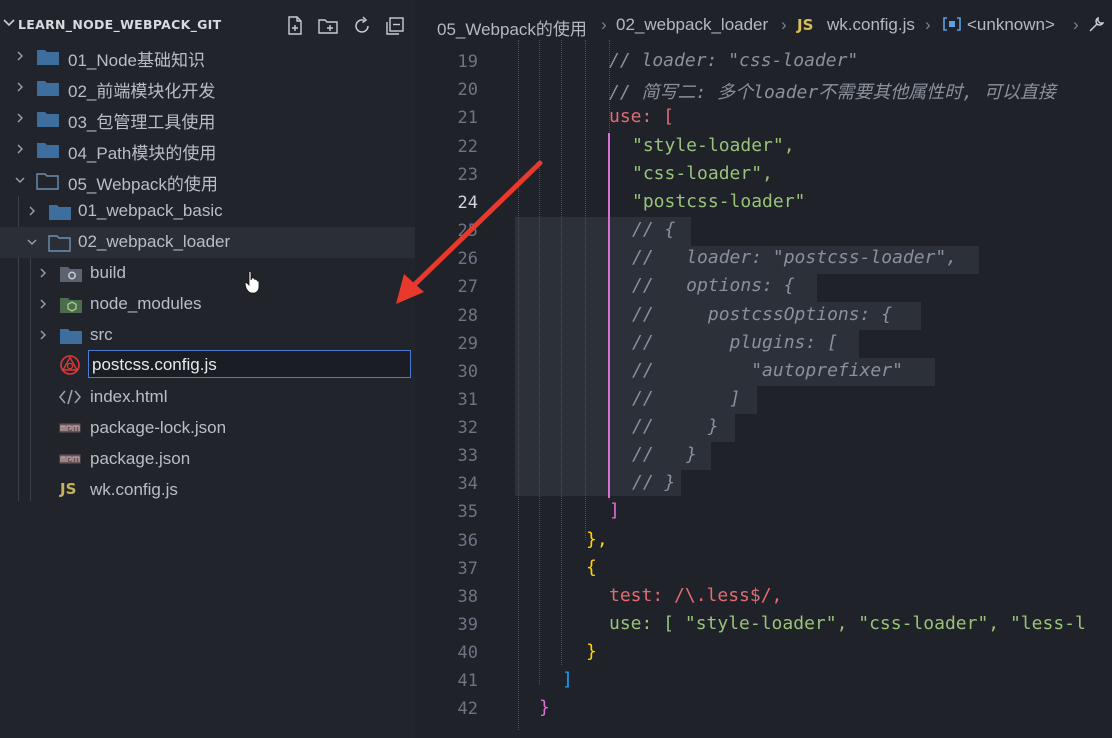 The height and width of the screenshot is (738, 1112). What do you see at coordinates (467, 709) in the screenshot?
I see `line-number: 42` at bounding box center [467, 709].